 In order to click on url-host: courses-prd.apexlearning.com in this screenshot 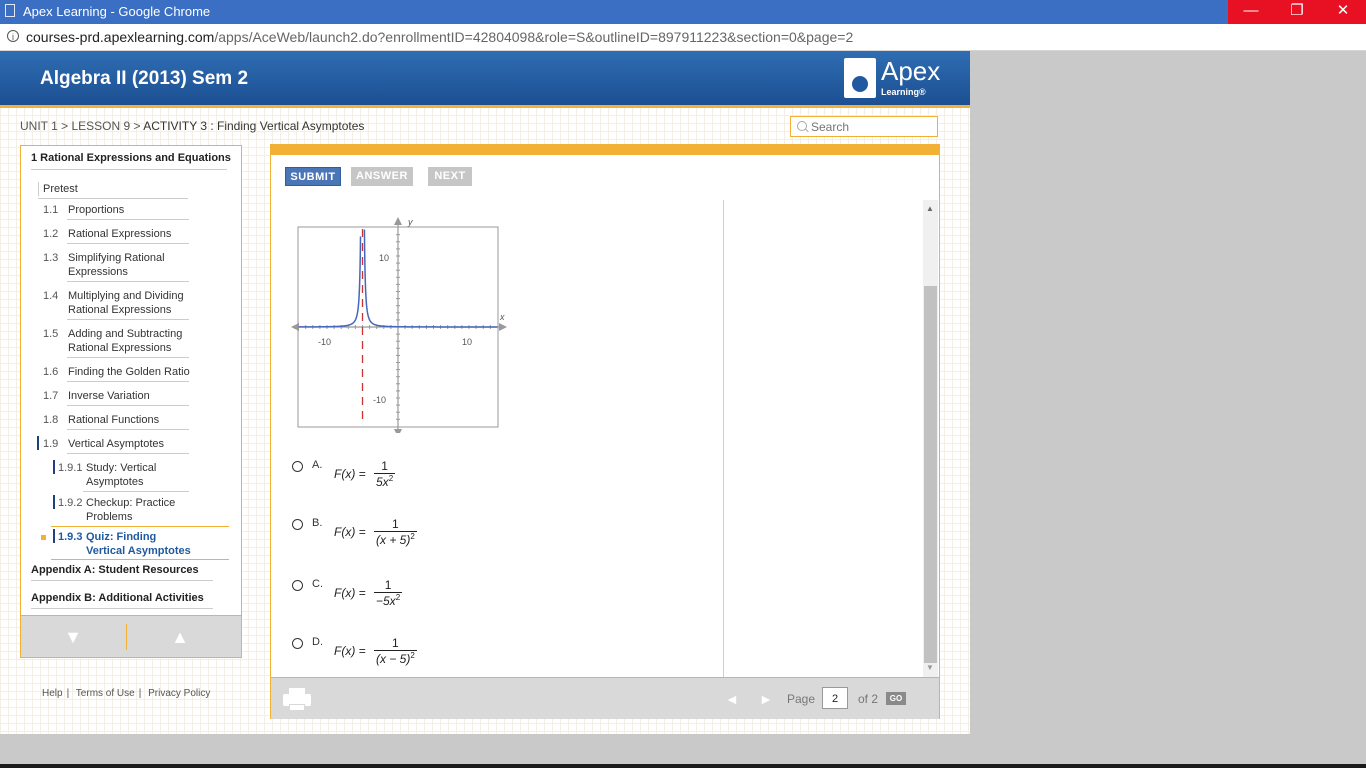, I will do `click(120, 37)`.